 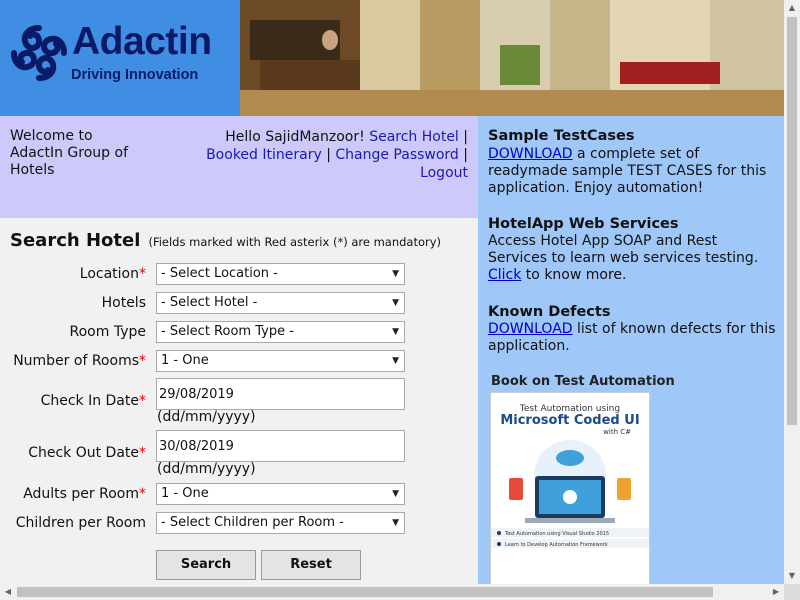 What do you see at coordinates (39, 53) in the screenshot?
I see `adactin-logo-icon` at bounding box center [39, 53].